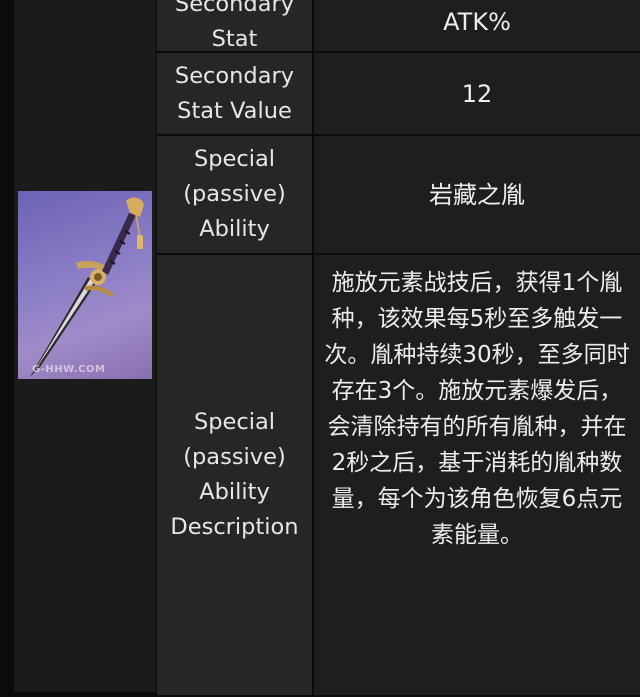 Image resolution: width=640 pixels, height=697 pixels. Describe the element at coordinates (235, 93) in the screenshot. I see `label-secondary-stat-value: Secondary Stat Value` at that location.